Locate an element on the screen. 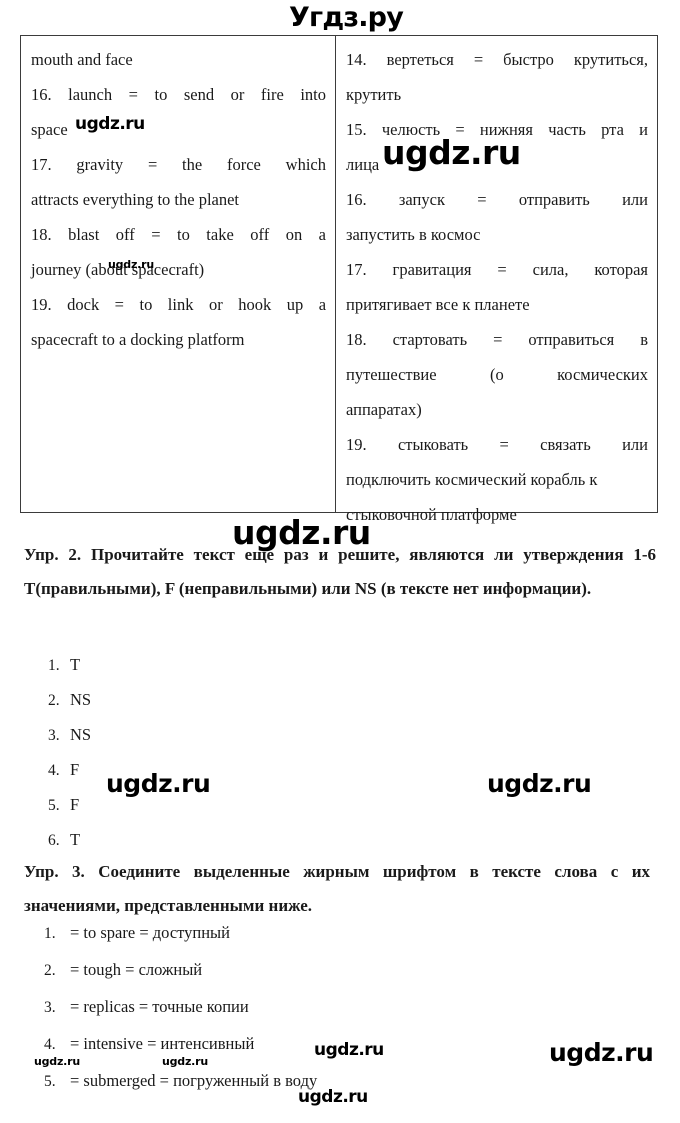  vocab-line: journey (about spacecraft) is located at coordinates (118, 269).